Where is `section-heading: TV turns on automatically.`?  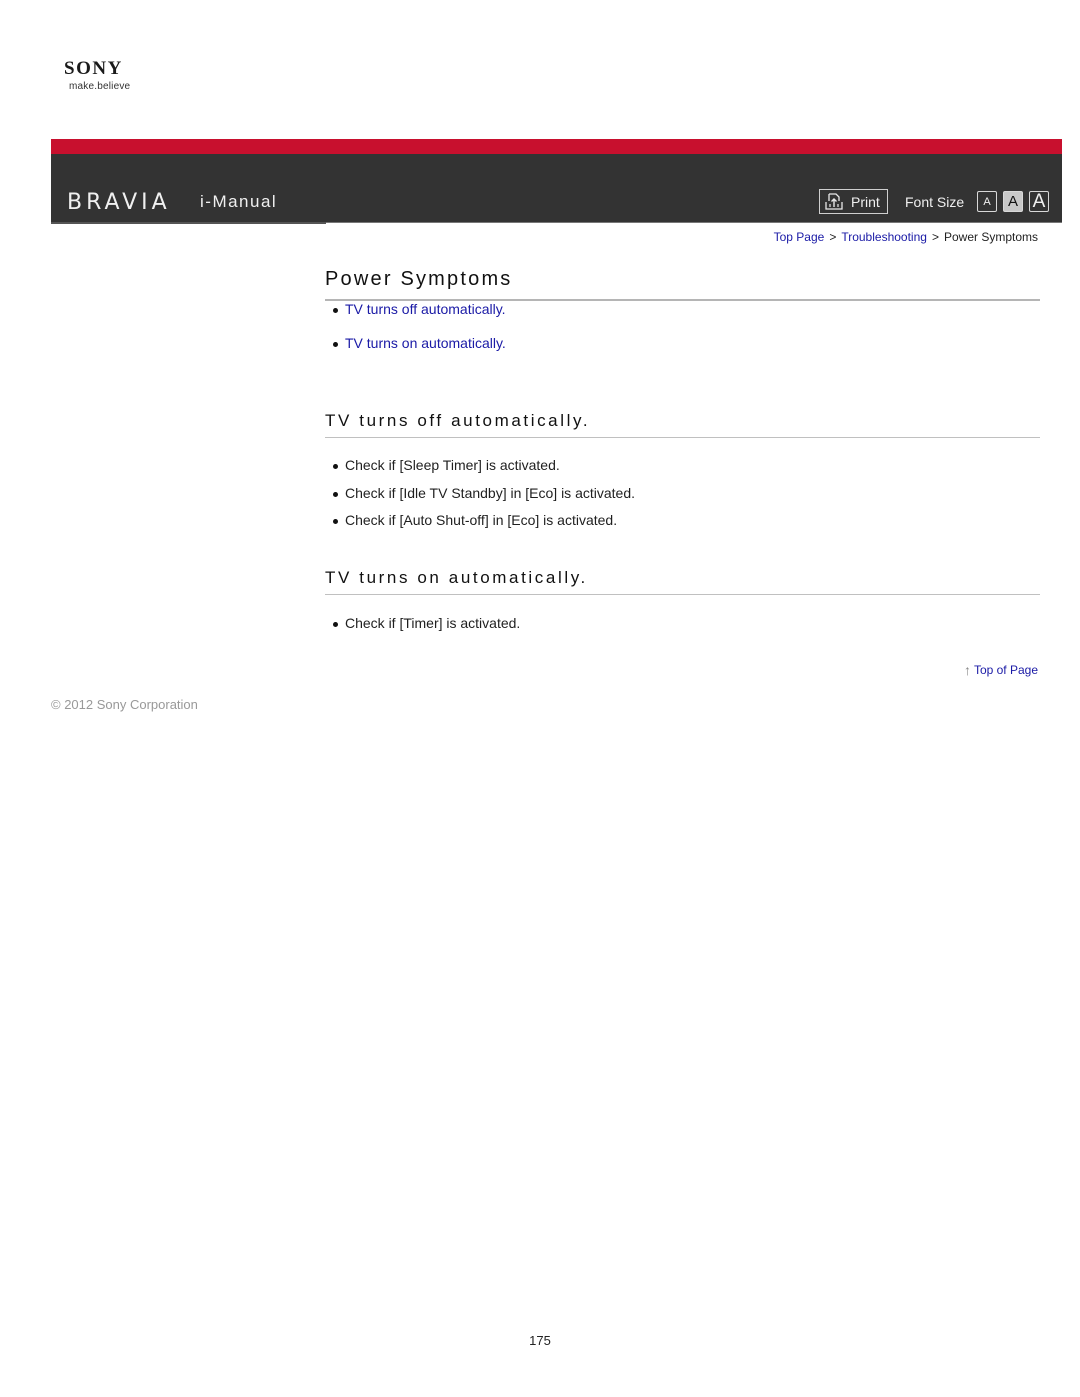 section-heading: TV turns on automatically. is located at coordinates (682, 581).